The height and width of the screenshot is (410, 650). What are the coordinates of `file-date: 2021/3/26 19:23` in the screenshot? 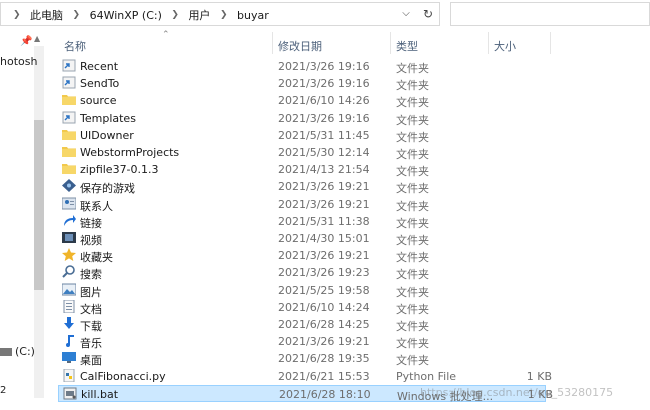 It's located at (324, 273).